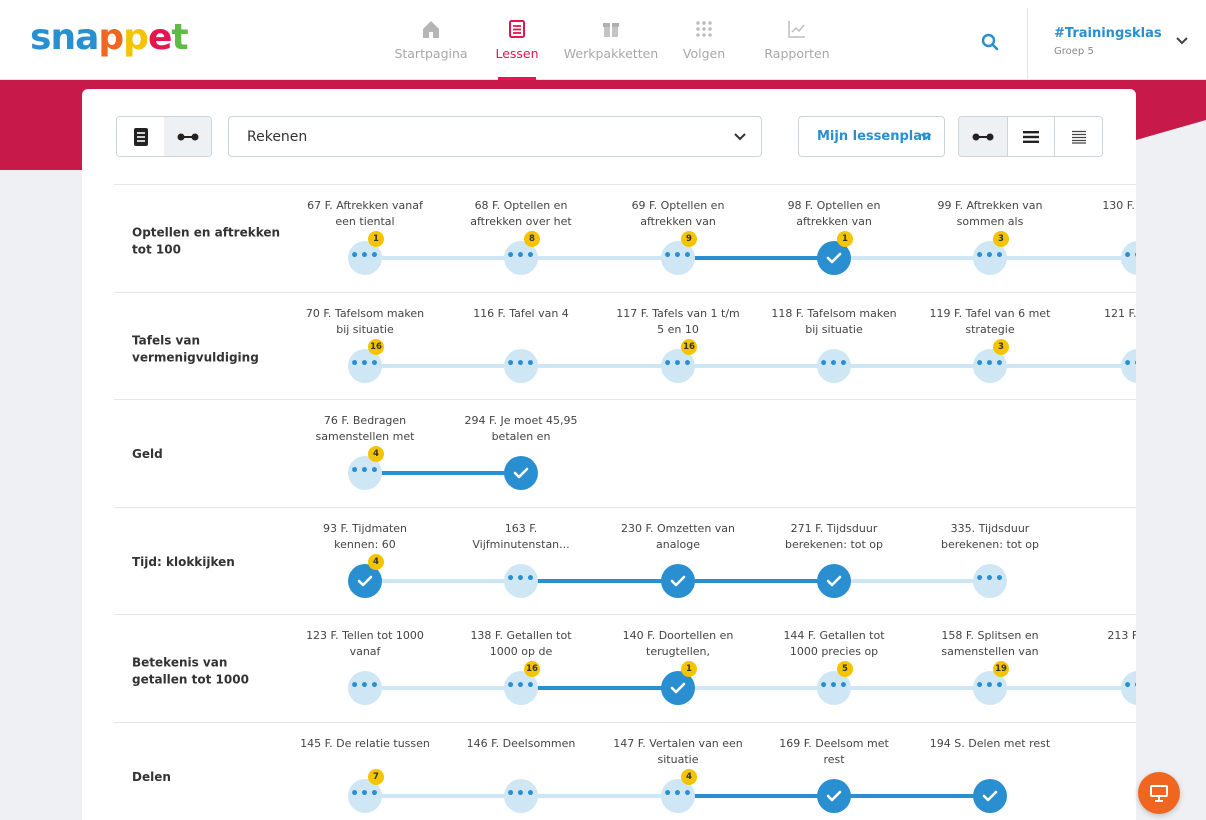 This screenshot has width=1206, height=820. I want to click on lesson-count-badge: 3, so click(1001, 346).